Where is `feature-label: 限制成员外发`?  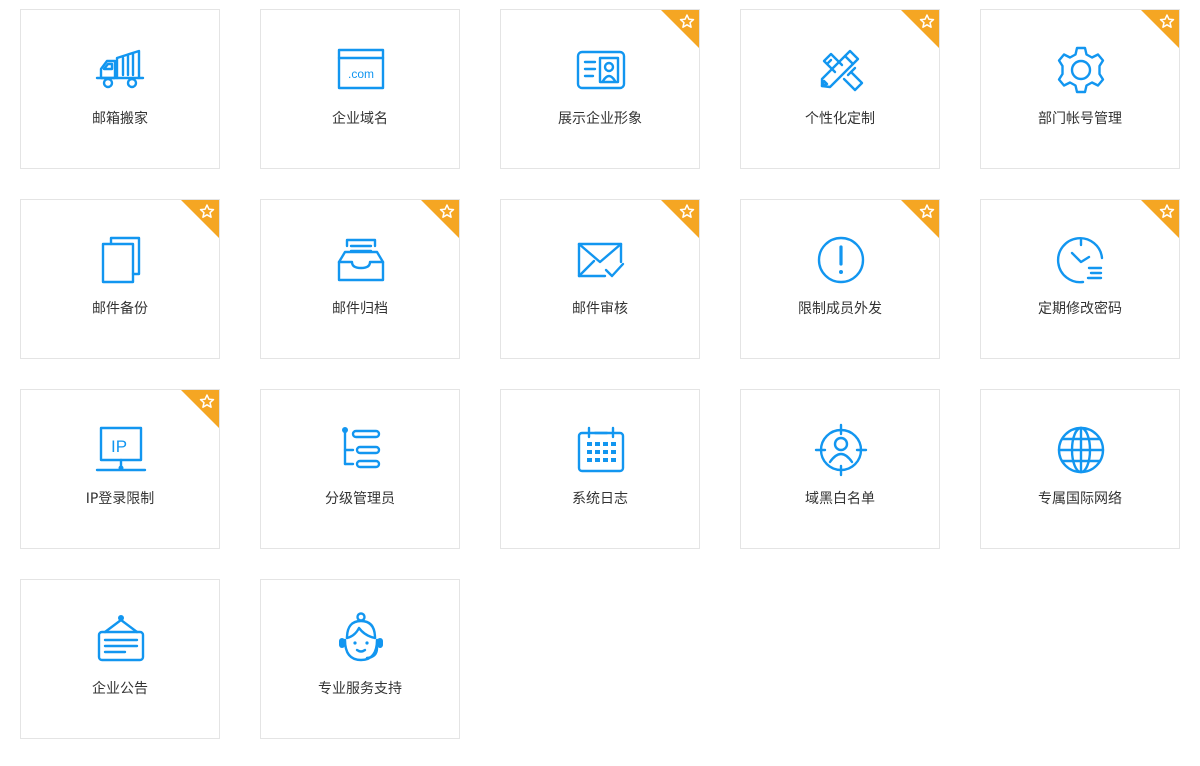 feature-label: 限制成员外发 is located at coordinates (840, 309).